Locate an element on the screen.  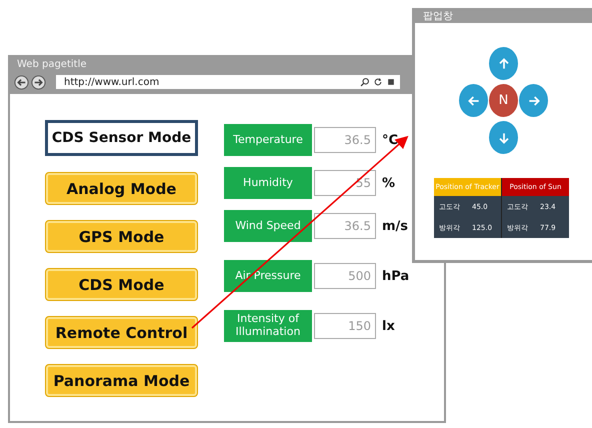
sensor-label: Air Pressure is located at coordinates (268, 276).